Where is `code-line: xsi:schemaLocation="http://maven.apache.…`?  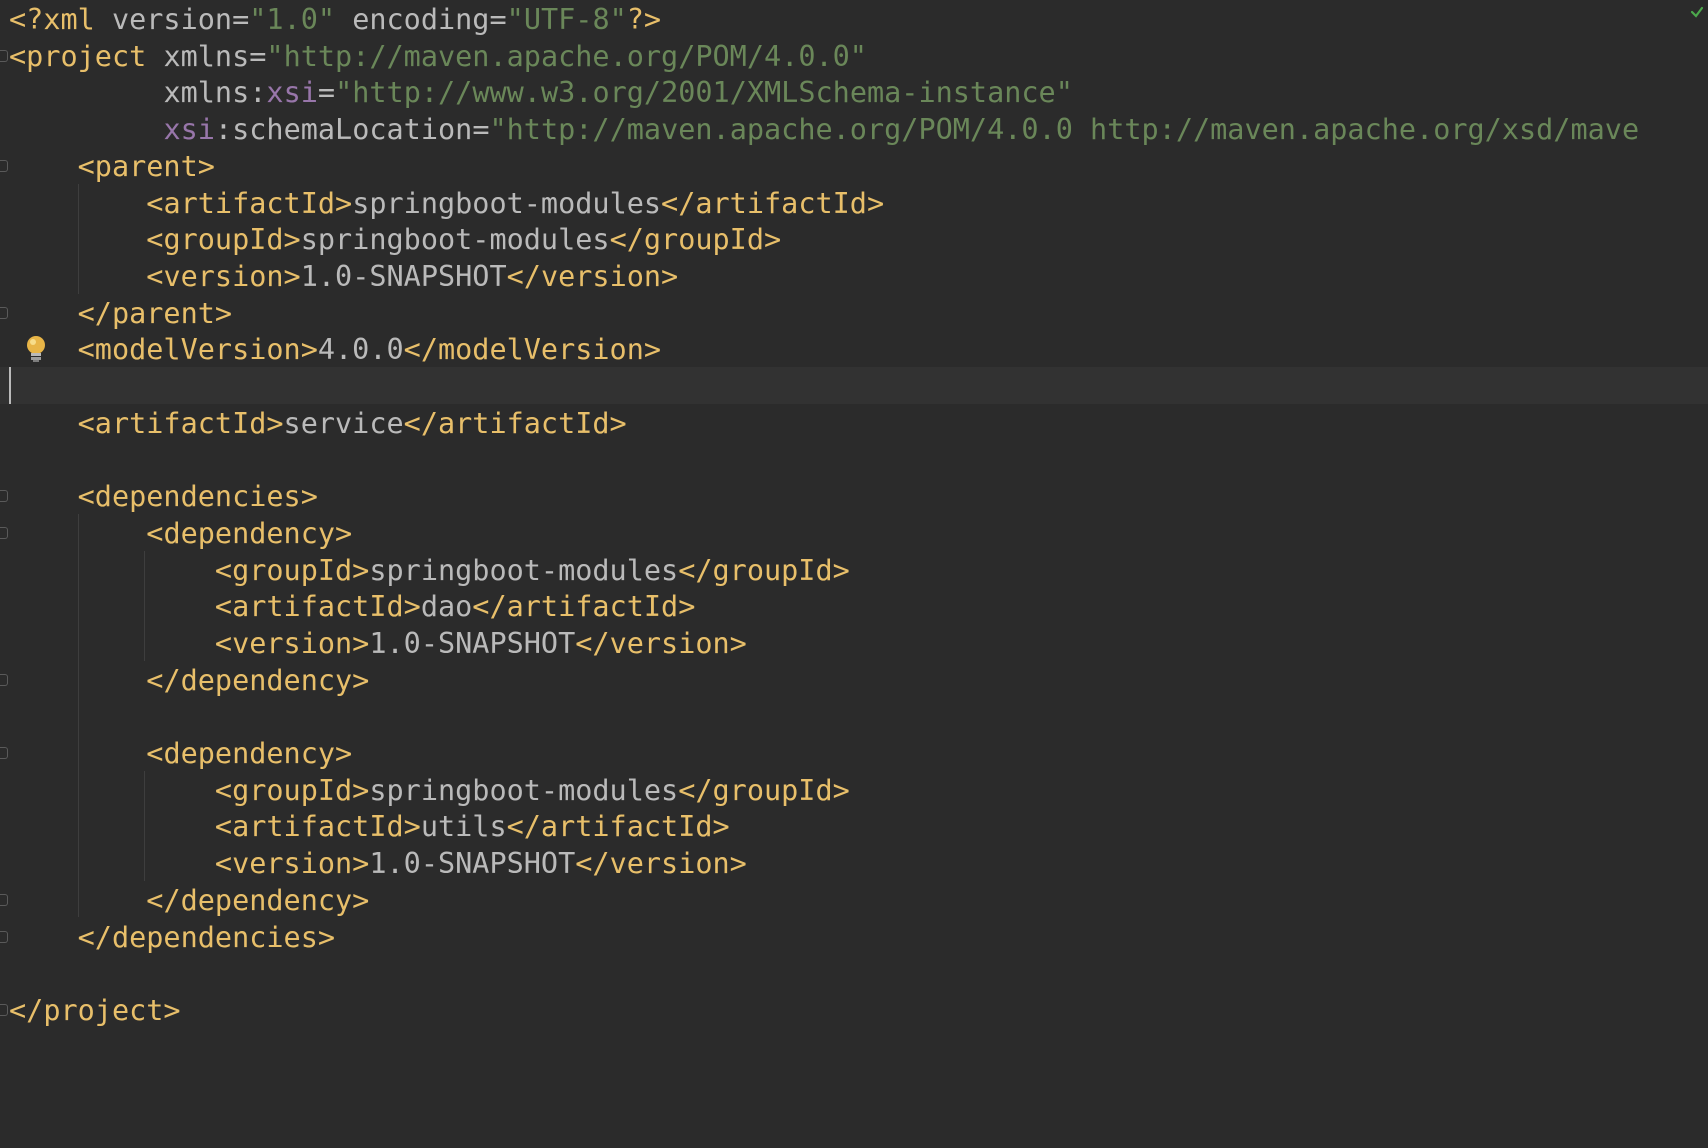 code-line: xsi:schemaLocation="http://maven.apache.… is located at coordinates (824, 130).